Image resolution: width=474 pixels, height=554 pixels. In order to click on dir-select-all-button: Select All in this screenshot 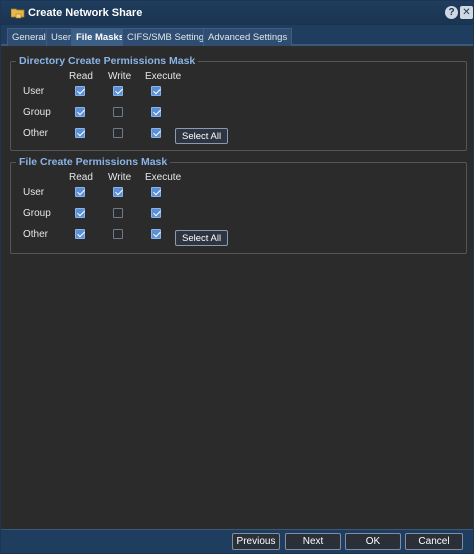, I will do `click(202, 136)`.